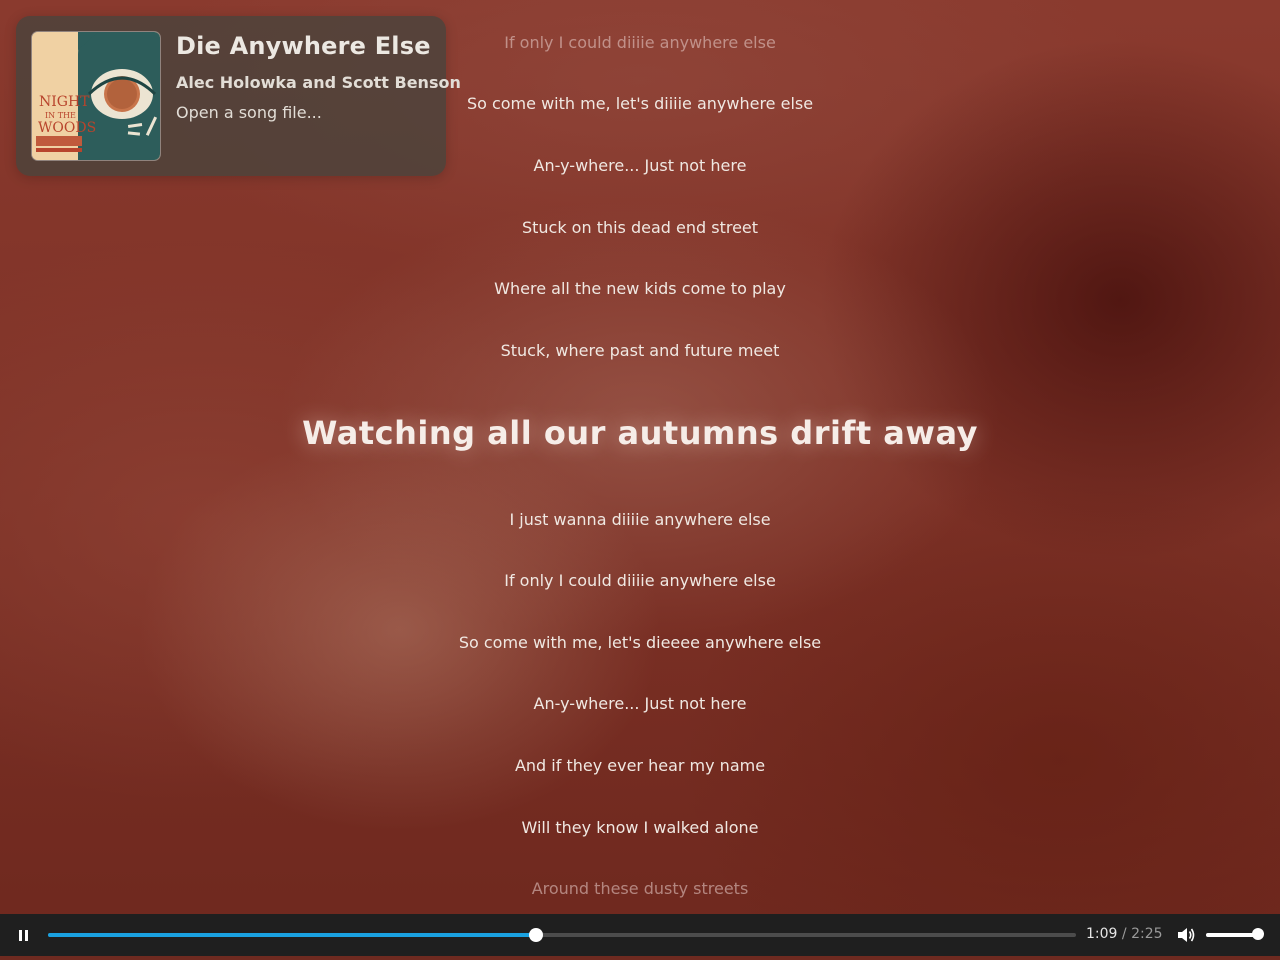 The height and width of the screenshot is (960, 1280). Describe the element at coordinates (64, 102) in the screenshot. I see `svg-text: NIGHT` at that location.